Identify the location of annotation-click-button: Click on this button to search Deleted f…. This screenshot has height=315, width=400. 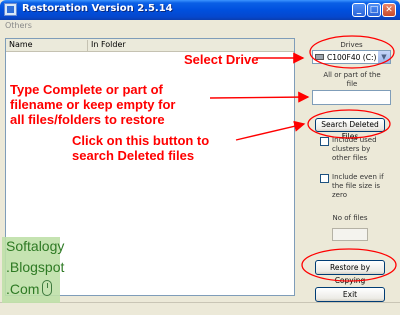
(140, 148).